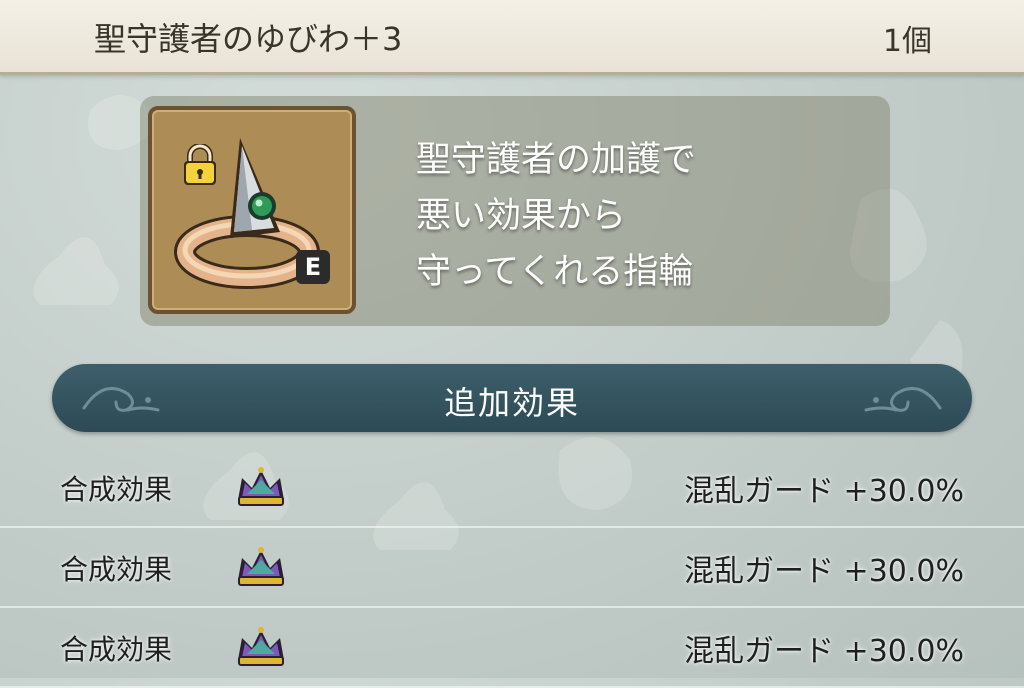  Describe the element at coordinates (313, 267) in the screenshot. I see `equip-badge: E` at that location.